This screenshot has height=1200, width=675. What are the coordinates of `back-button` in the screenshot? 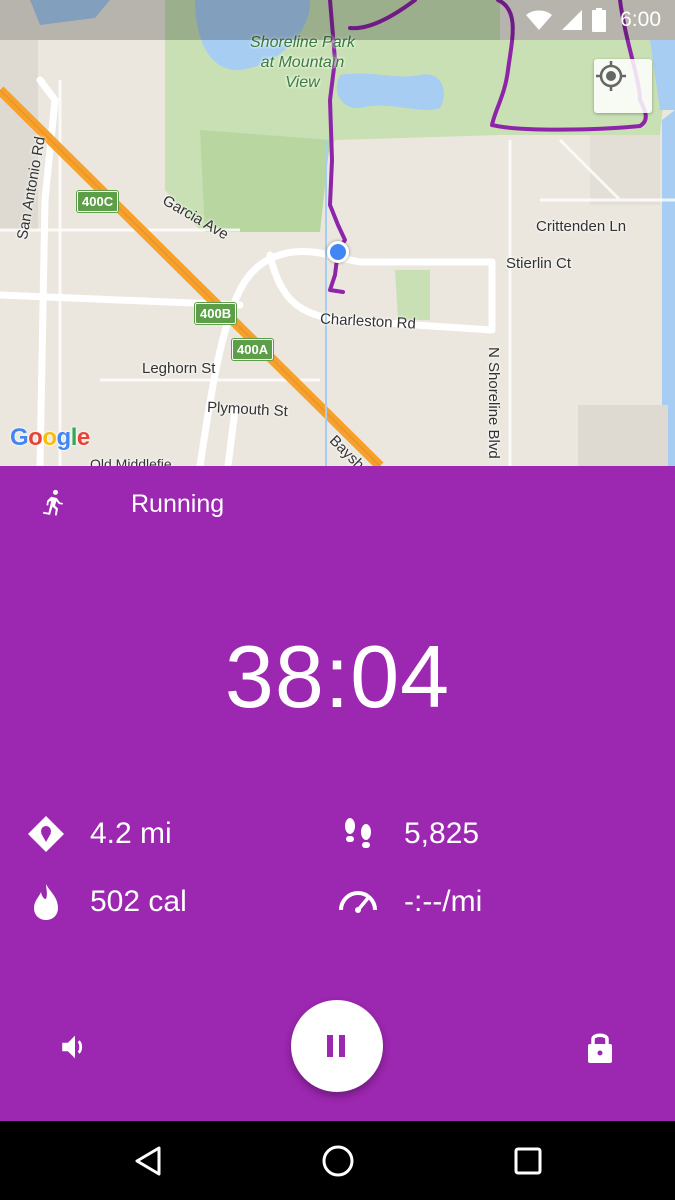 It's located at (148, 1161).